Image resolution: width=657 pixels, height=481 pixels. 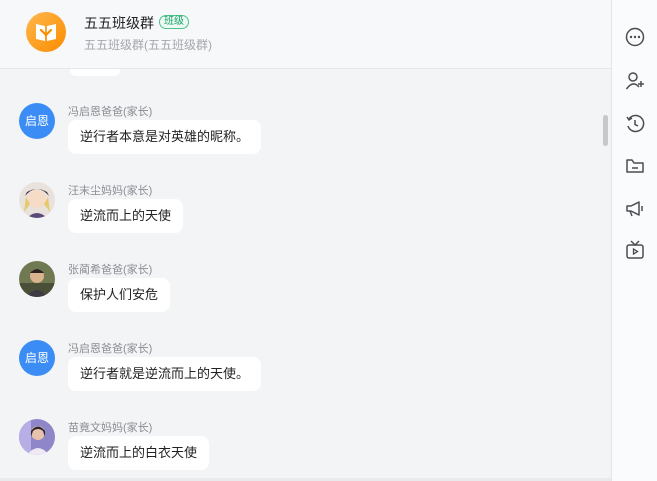 I want to click on anime-avatar-icon, so click(x=37, y=200).